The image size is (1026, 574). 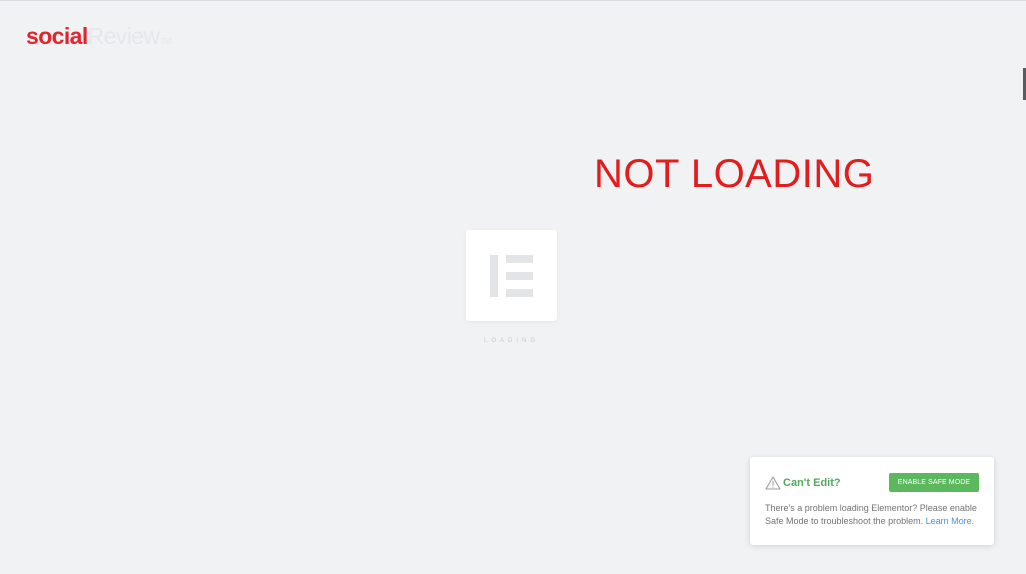 What do you see at coordinates (57, 36) in the screenshot?
I see `logo-text-social: social` at bounding box center [57, 36].